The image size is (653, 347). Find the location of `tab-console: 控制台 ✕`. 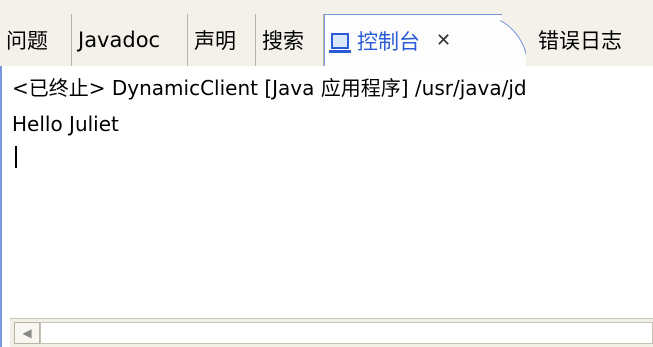

tab-console: 控制台 ✕ is located at coordinates (413, 40).